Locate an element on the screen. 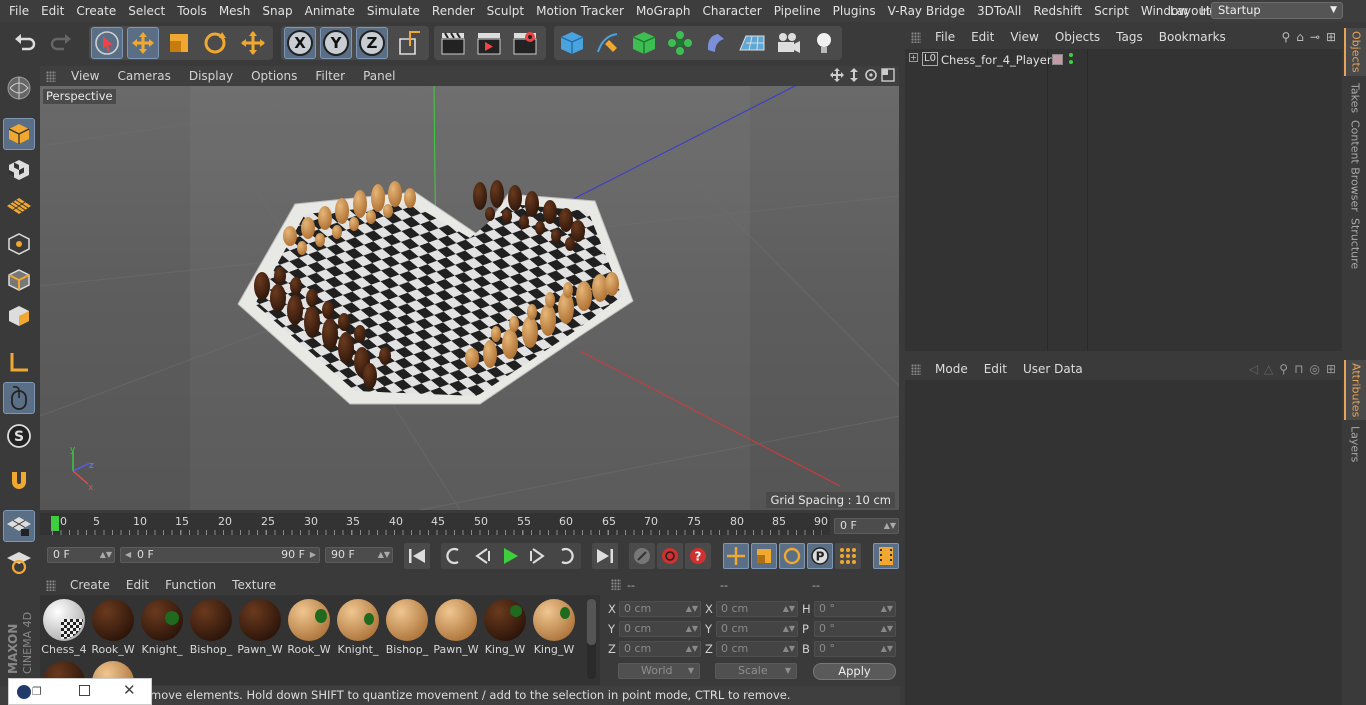 Image resolution: width=1366 pixels, height=705 pixels. new-window-icon: ⊞ is located at coordinates (1331, 369).